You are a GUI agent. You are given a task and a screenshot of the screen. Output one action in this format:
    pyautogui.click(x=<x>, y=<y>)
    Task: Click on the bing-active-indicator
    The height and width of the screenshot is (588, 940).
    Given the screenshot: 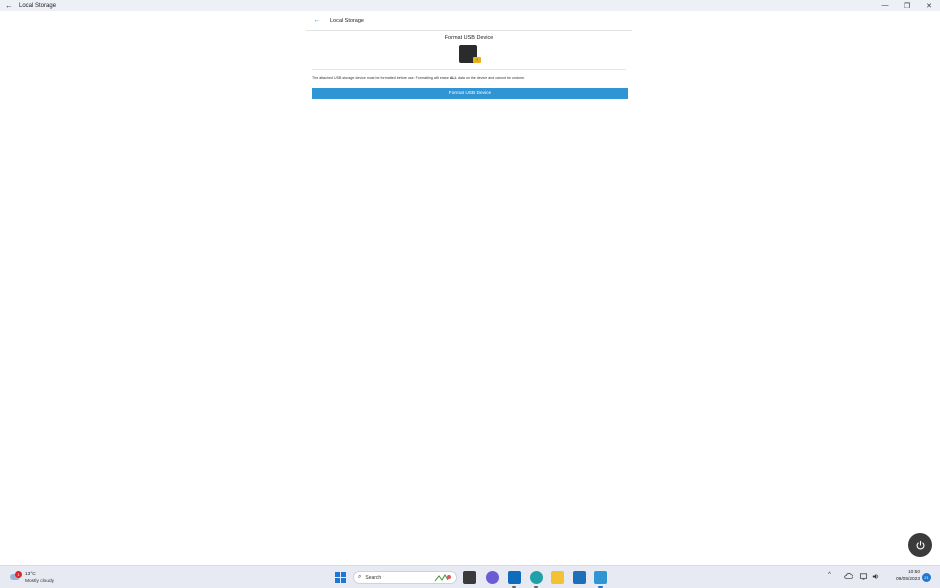 What is the action you would take?
    pyautogui.click(x=600, y=587)
    